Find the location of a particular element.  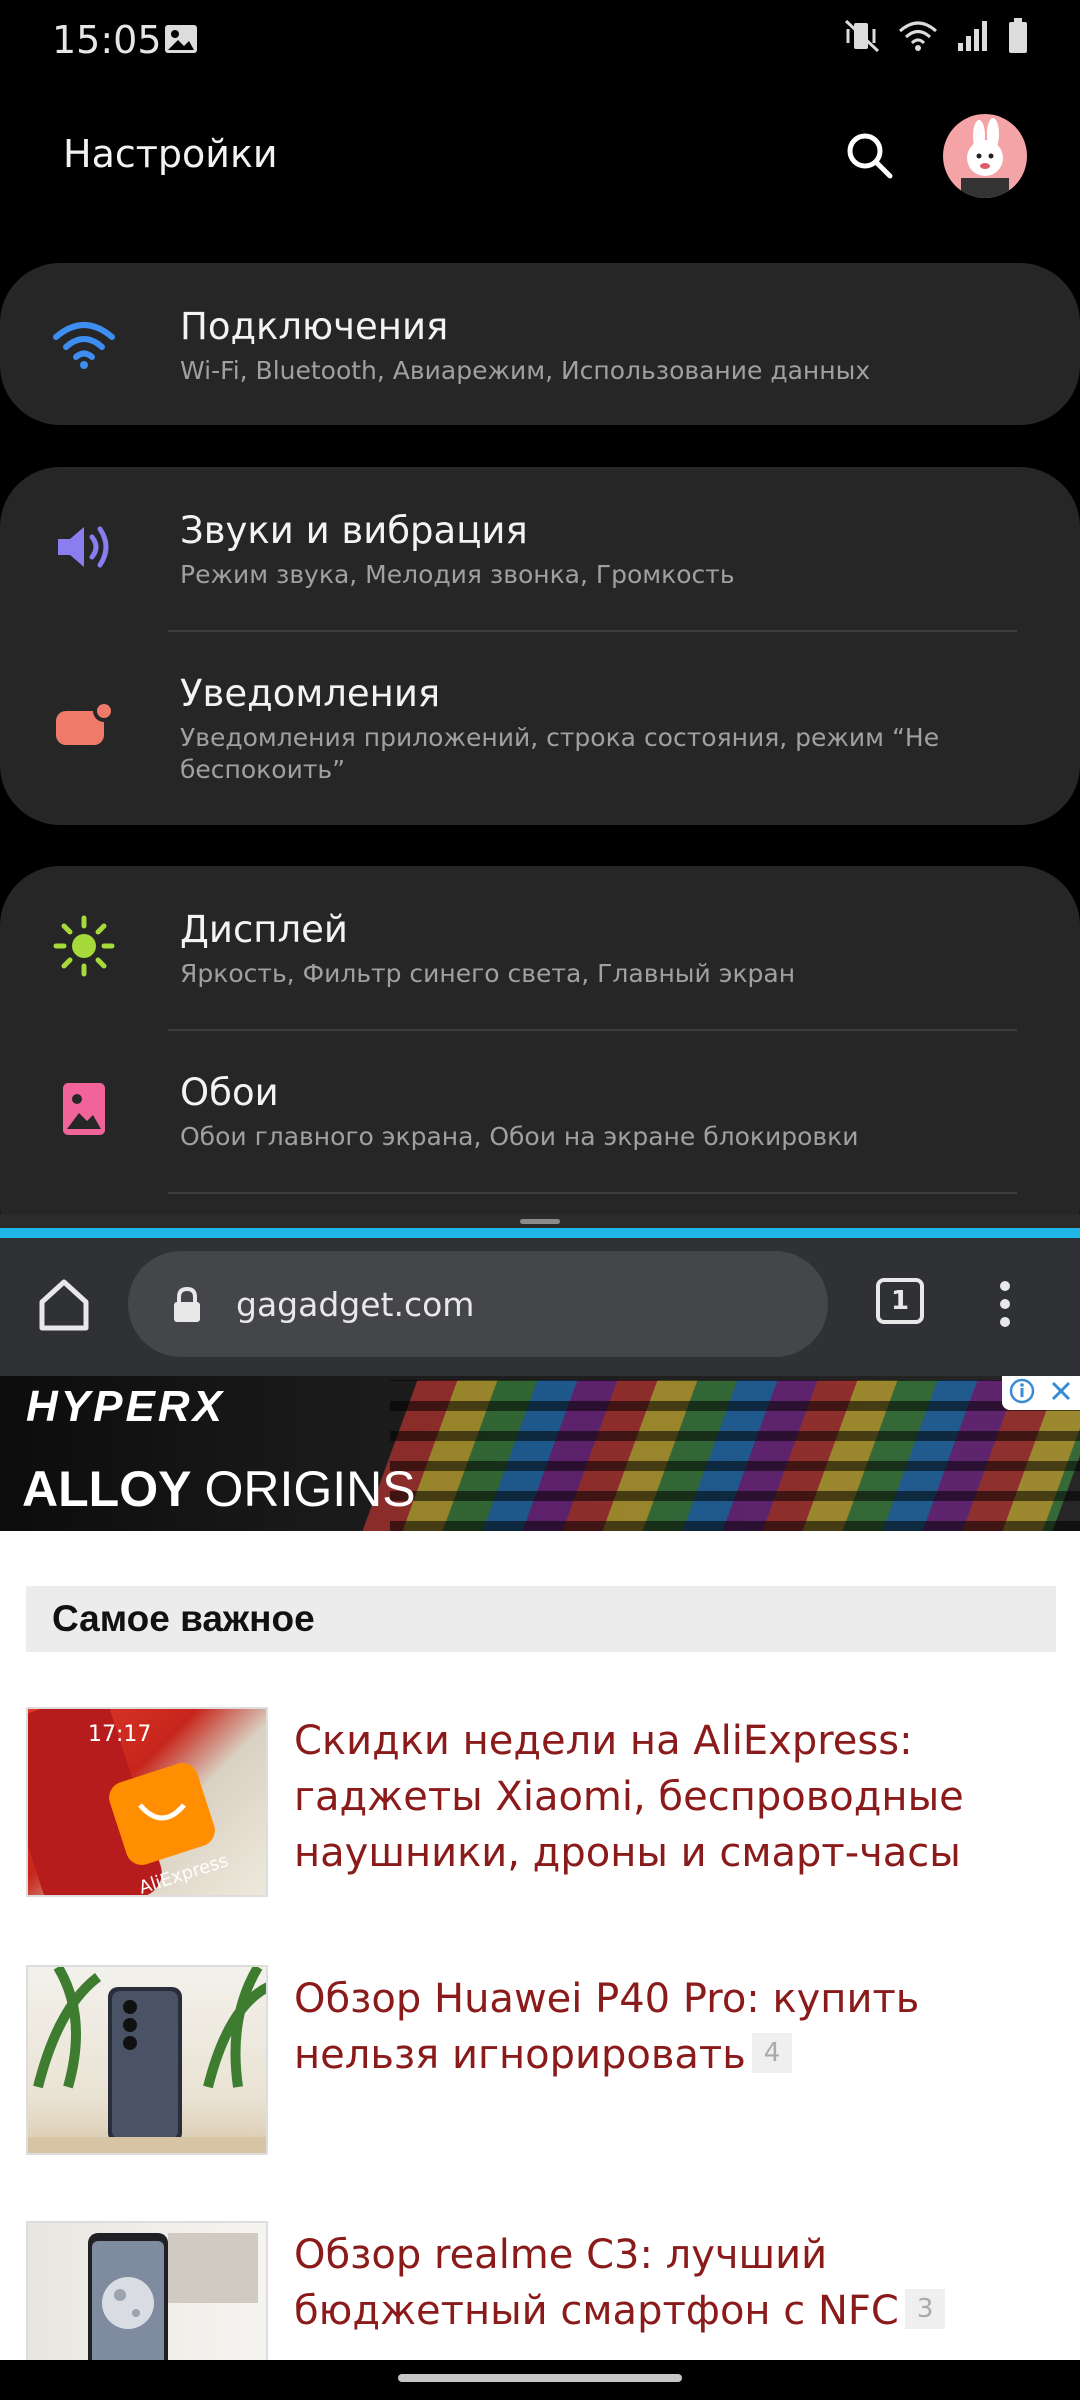

home-button is located at coordinates (64, 1304).